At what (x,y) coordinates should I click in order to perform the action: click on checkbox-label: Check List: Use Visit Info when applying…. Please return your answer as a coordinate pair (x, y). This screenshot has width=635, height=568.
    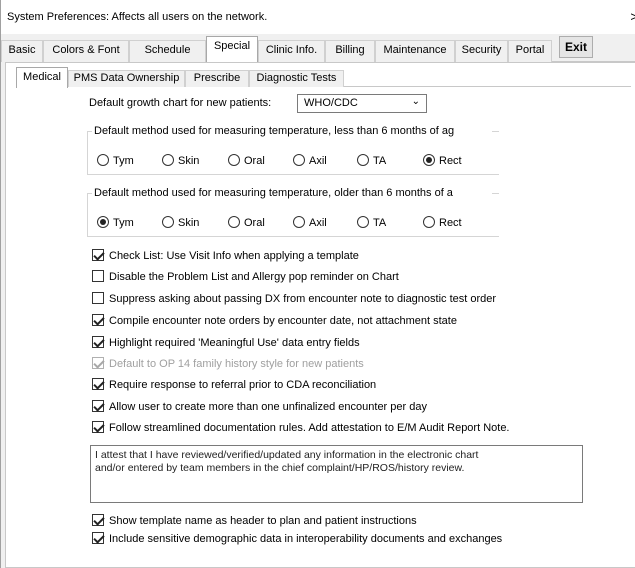
    Looking at the image, I should click on (234, 256).